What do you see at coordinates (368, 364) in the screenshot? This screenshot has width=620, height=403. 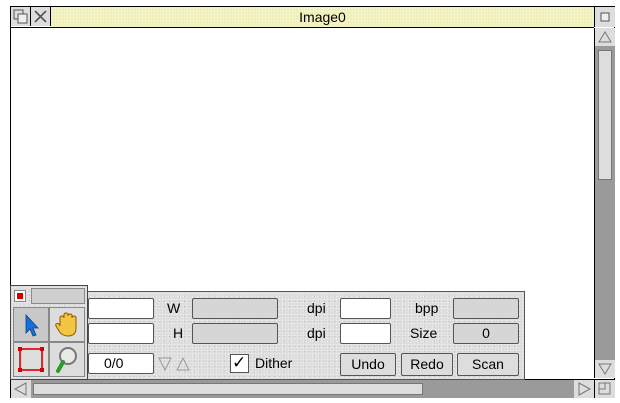 I see `undo-button: Undo` at bounding box center [368, 364].